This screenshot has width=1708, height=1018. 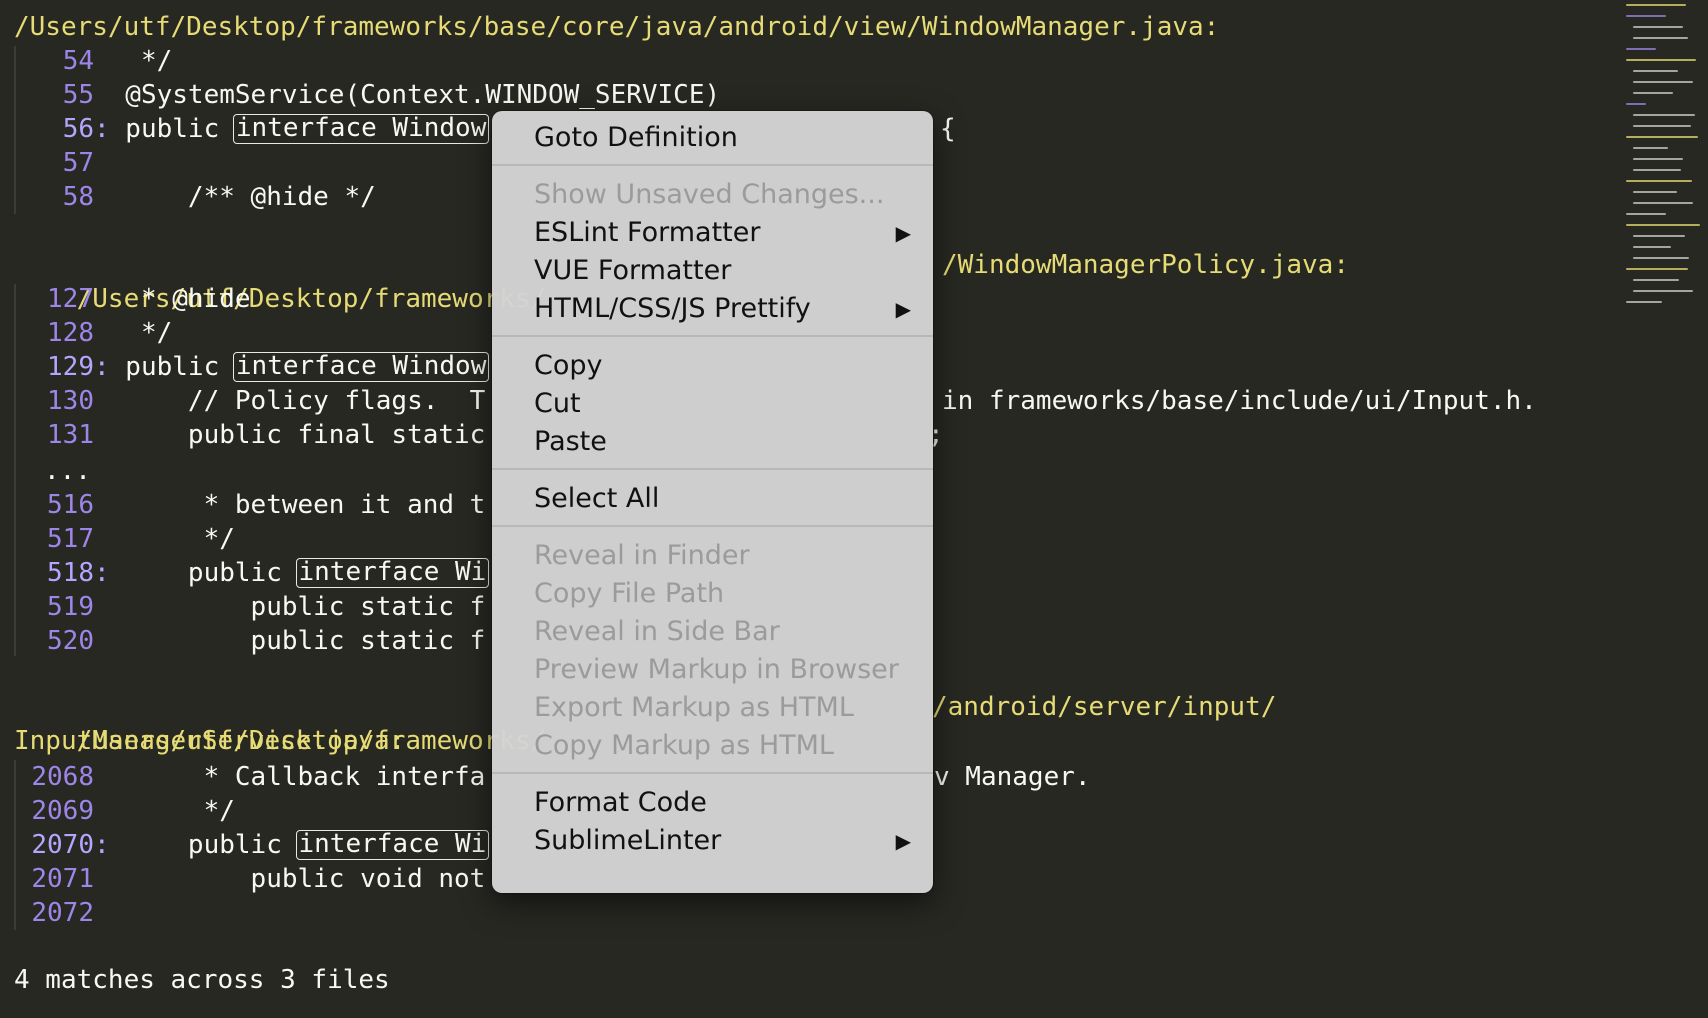 What do you see at coordinates (620, 802) in the screenshot?
I see `menu-item-label: Format Code` at bounding box center [620, 802].